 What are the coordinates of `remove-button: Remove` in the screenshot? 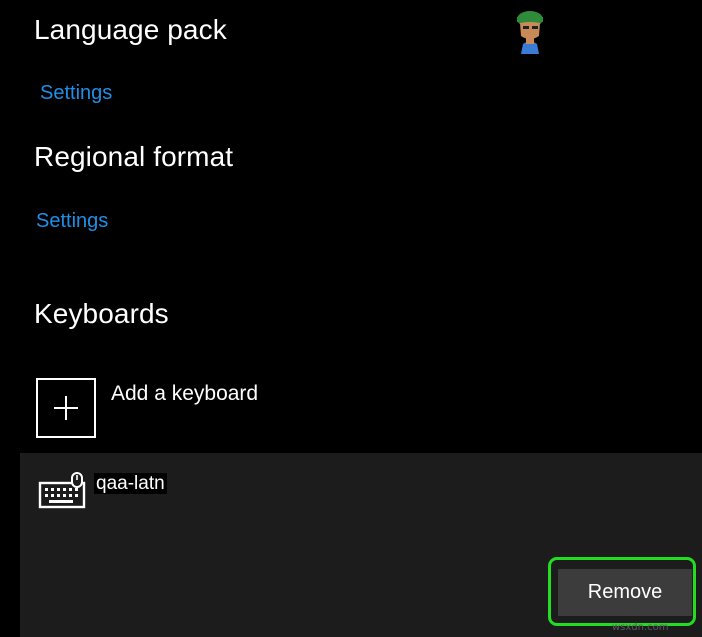 It's located at (625, 592).